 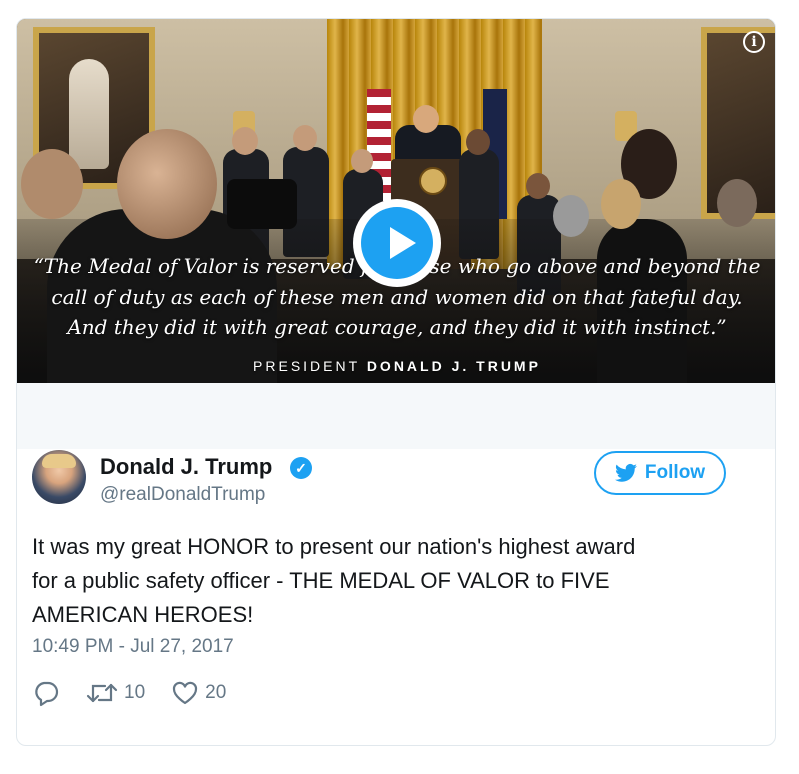 I want to click on twitter-bird-icon, so click(x=625, y=472).